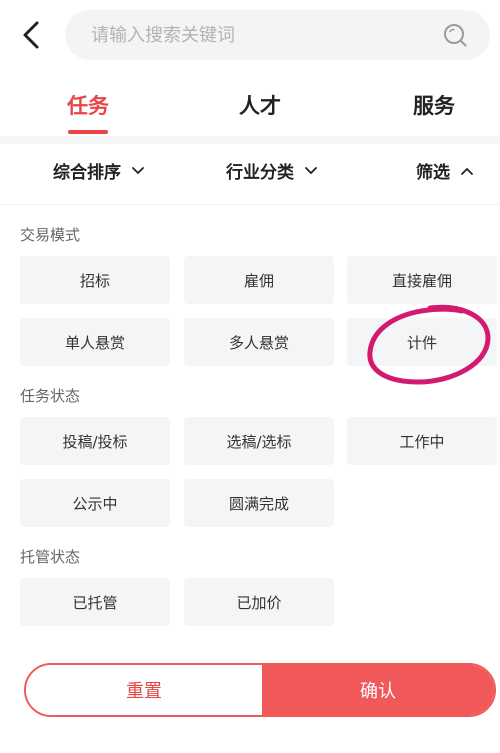  Describe the element at coordinates (95, 602) in the screenshot. I see `option-chip: 已托管` at that location.